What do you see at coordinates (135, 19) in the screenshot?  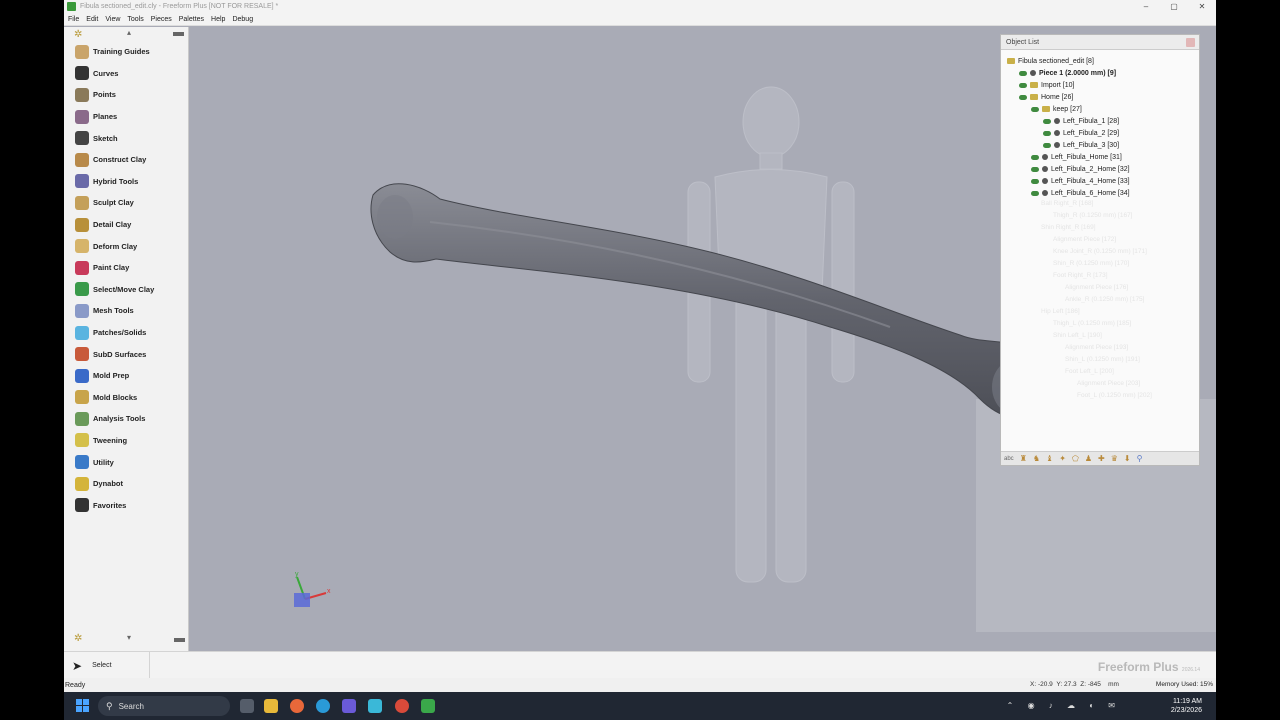 I see `menu-tools: Tools` at bounding box center [135, 19].